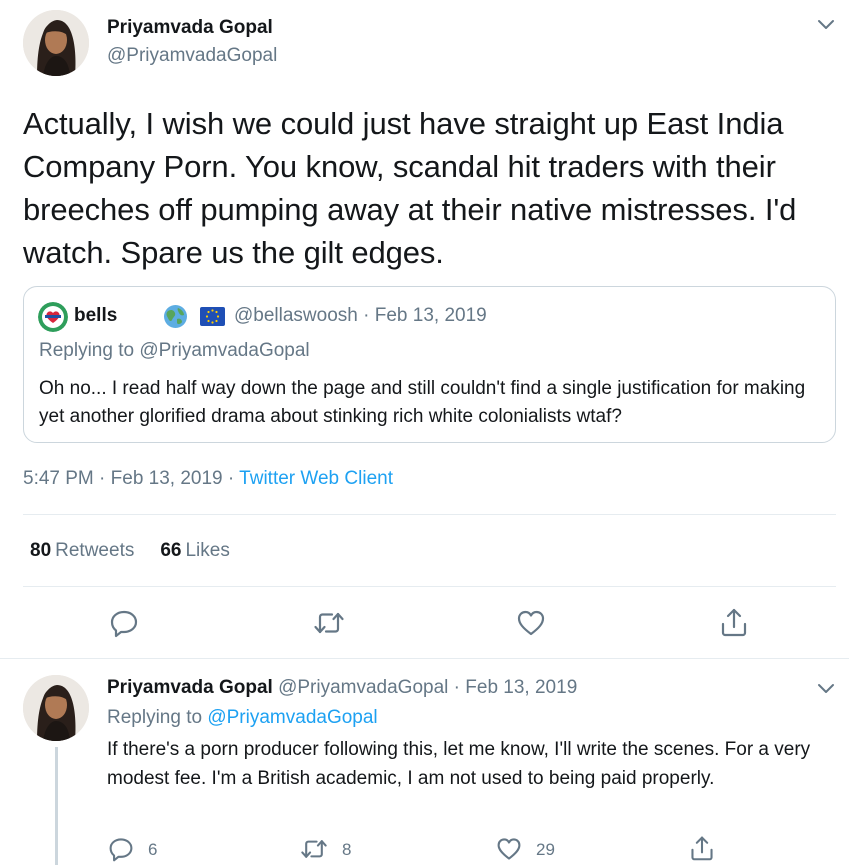 Image resolution: width=849 pixels, height=865 pixels. I want to click on tweet-separator, so click(424, 658).